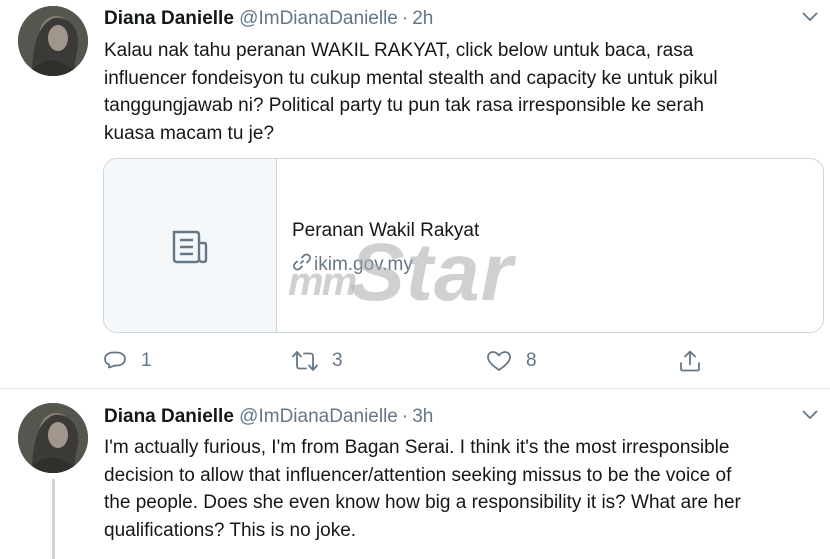  I want to click on retweet-button: 3, so click(317, 361).